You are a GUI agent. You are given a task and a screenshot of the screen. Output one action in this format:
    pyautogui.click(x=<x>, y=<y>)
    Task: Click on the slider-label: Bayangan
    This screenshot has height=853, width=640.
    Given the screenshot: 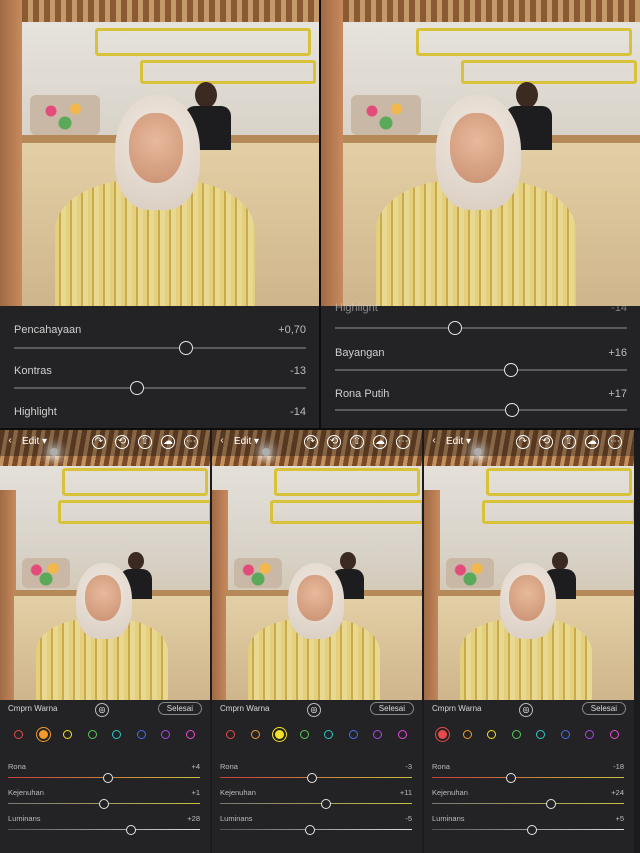 What is the action you would take?
    pyautogui.click(x=360, y=353)
    